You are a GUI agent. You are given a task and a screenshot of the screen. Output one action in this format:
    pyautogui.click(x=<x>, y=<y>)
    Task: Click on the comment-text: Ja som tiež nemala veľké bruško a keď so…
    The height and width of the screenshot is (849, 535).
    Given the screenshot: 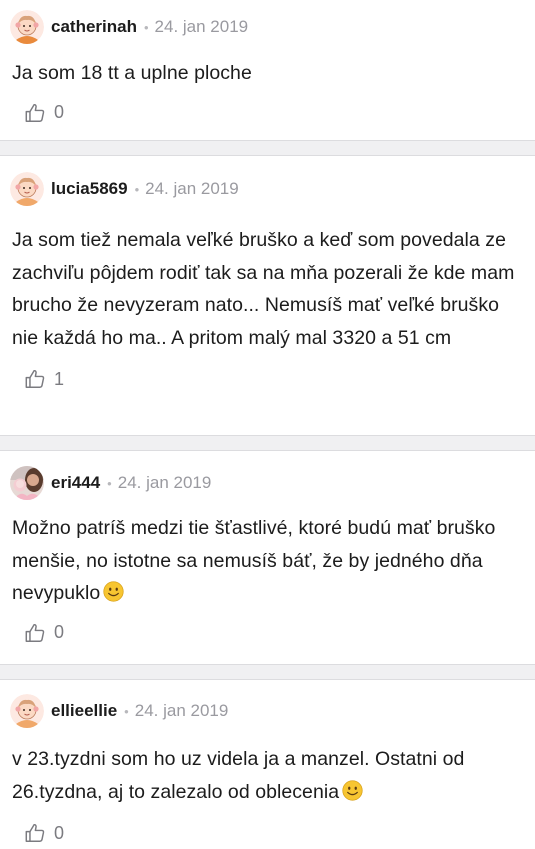 What is the action you would take?
    pyautogui.click(x=263, y=289)
    